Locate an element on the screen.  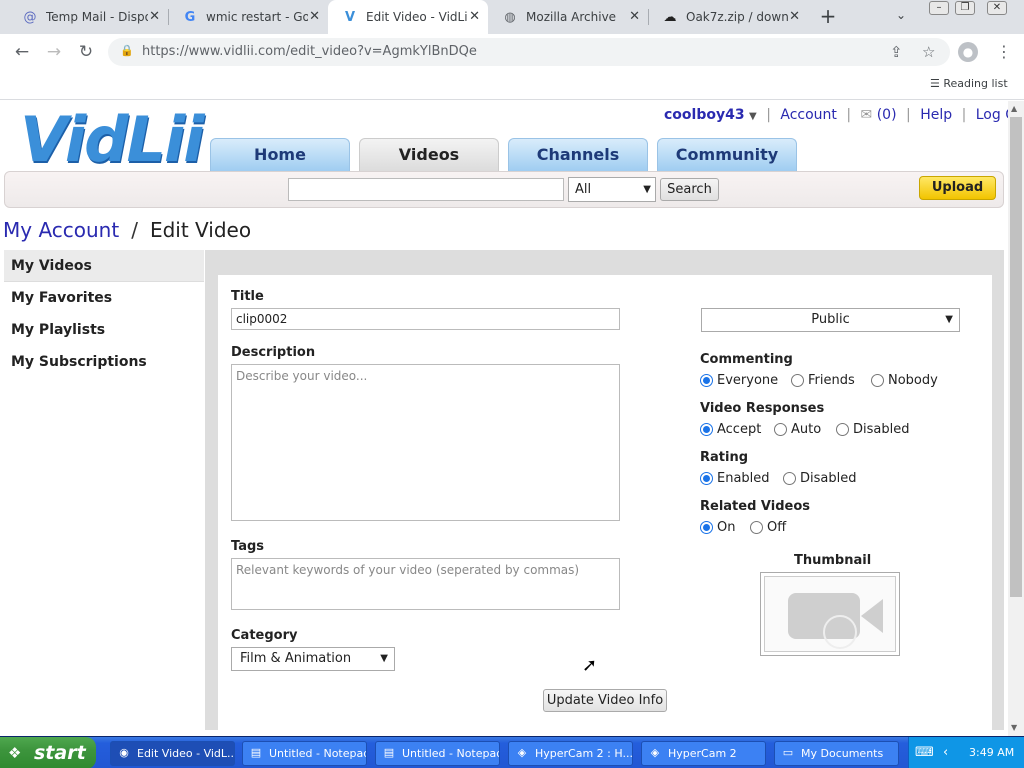
hypercam-icon: ◈ is located at coordinates (655, 752).